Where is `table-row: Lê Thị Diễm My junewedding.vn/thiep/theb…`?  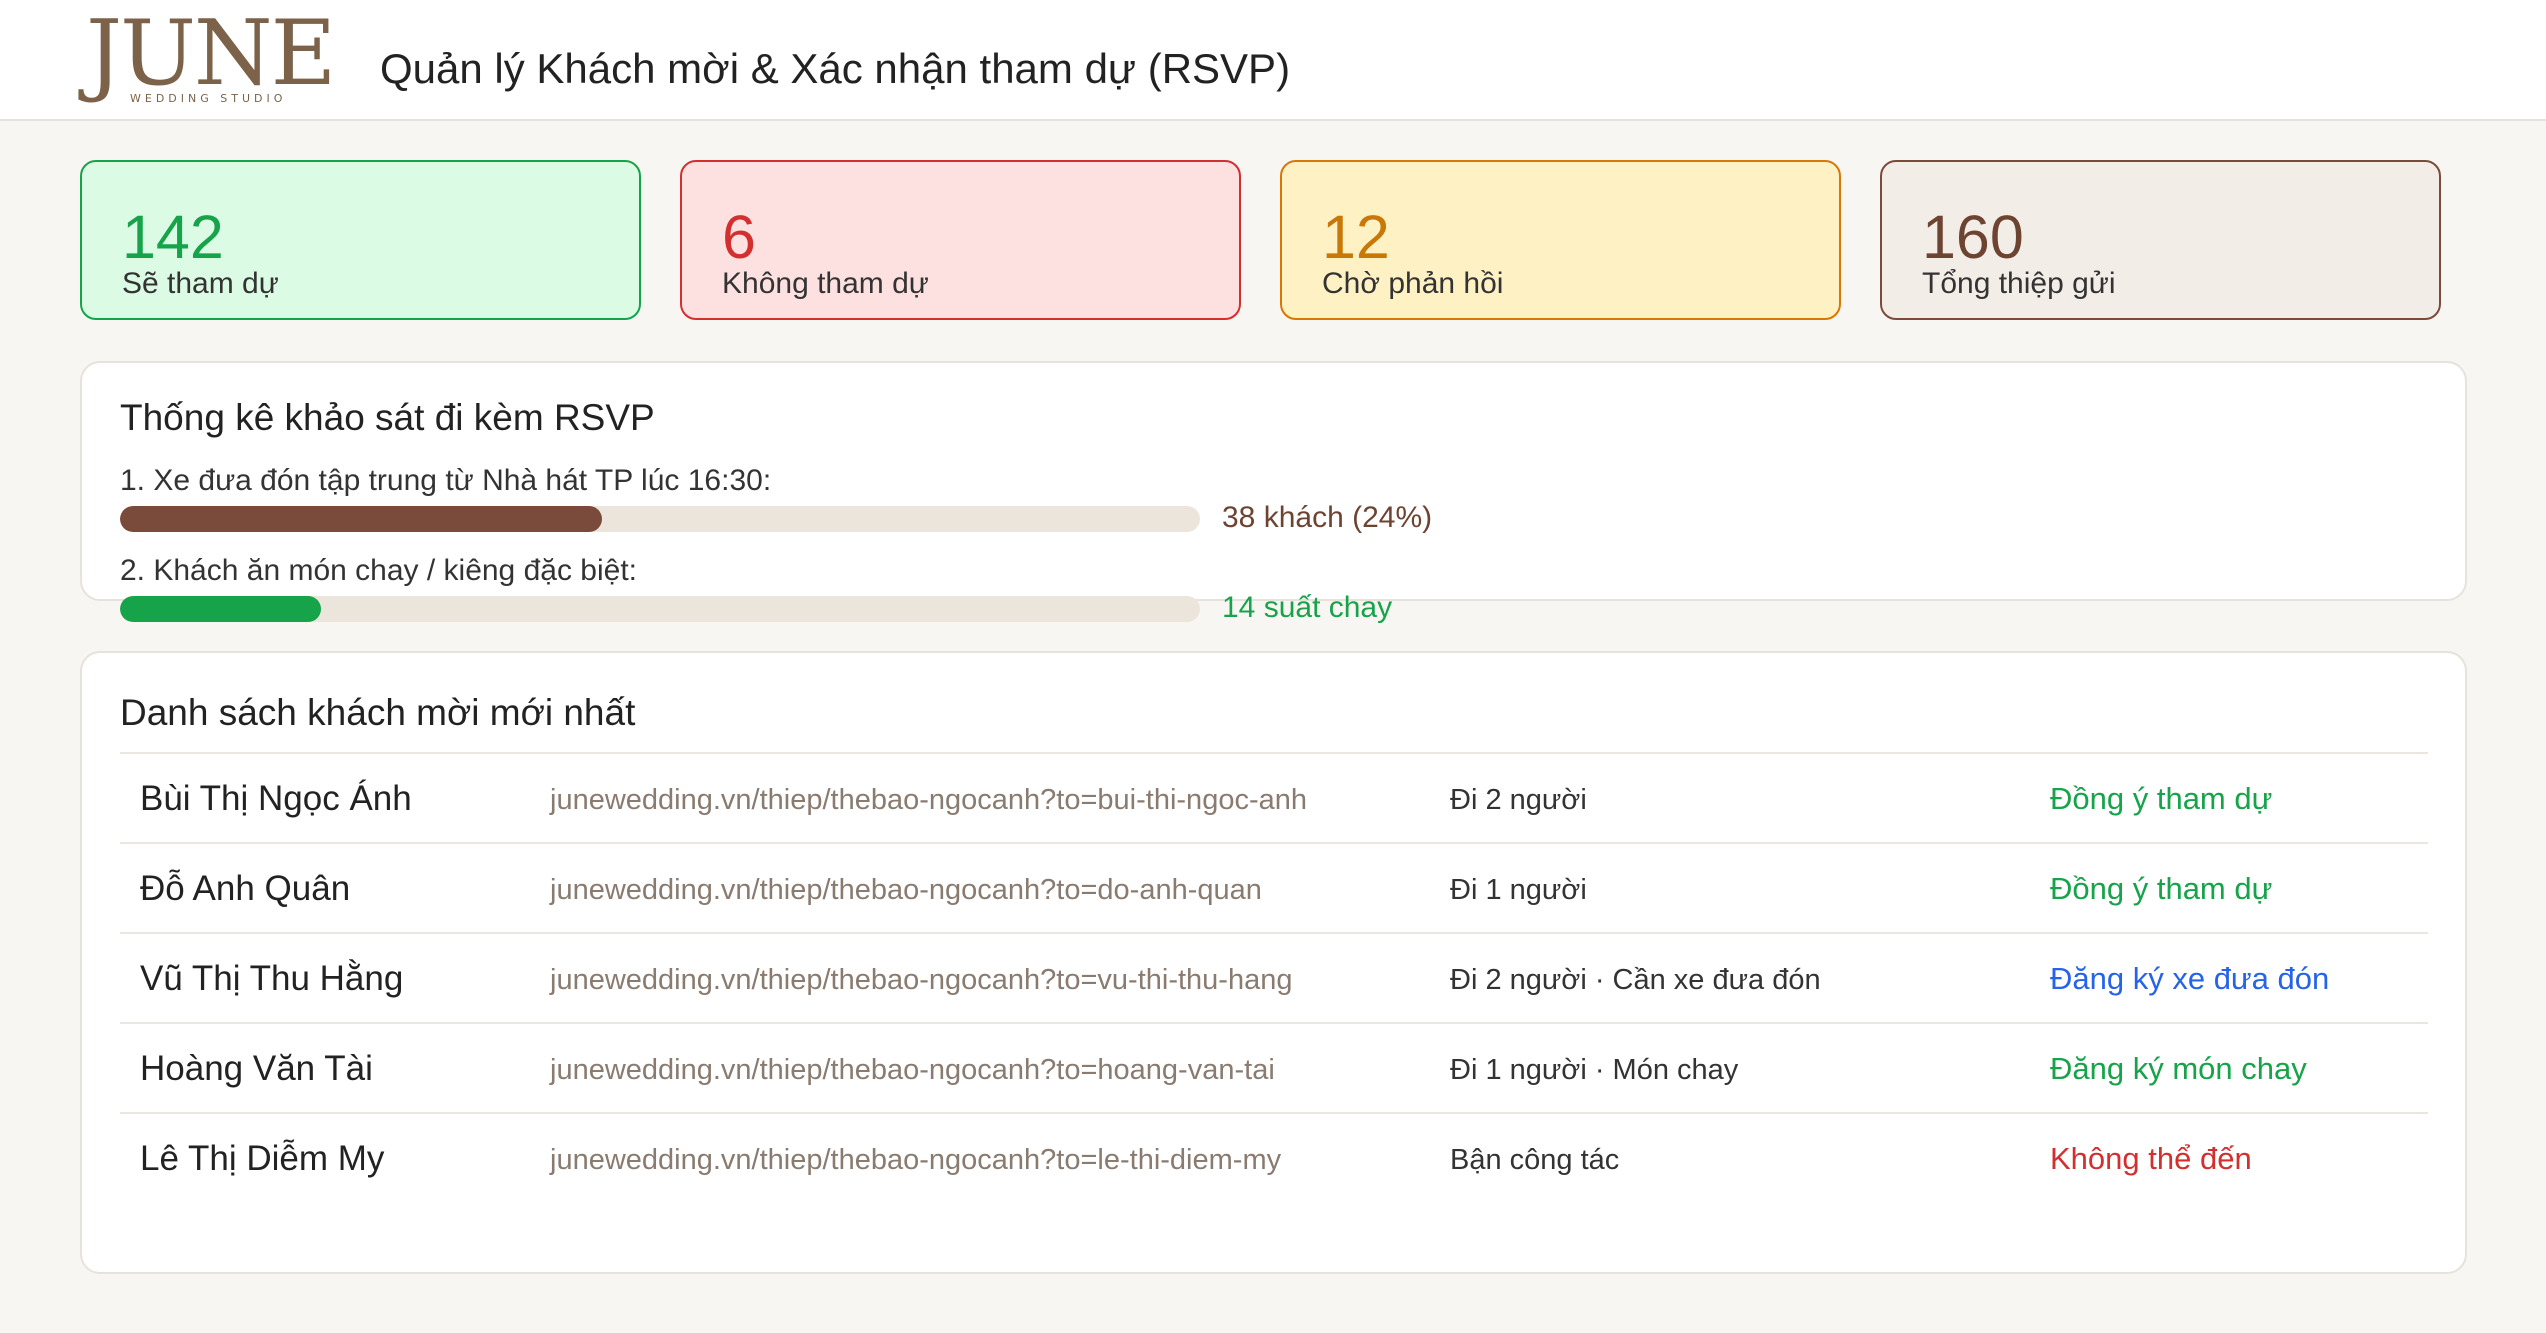 table-row: Lê Thị Diễm My junewedding.vn/thiep/theb… is located at coordinates (1274, 1157).